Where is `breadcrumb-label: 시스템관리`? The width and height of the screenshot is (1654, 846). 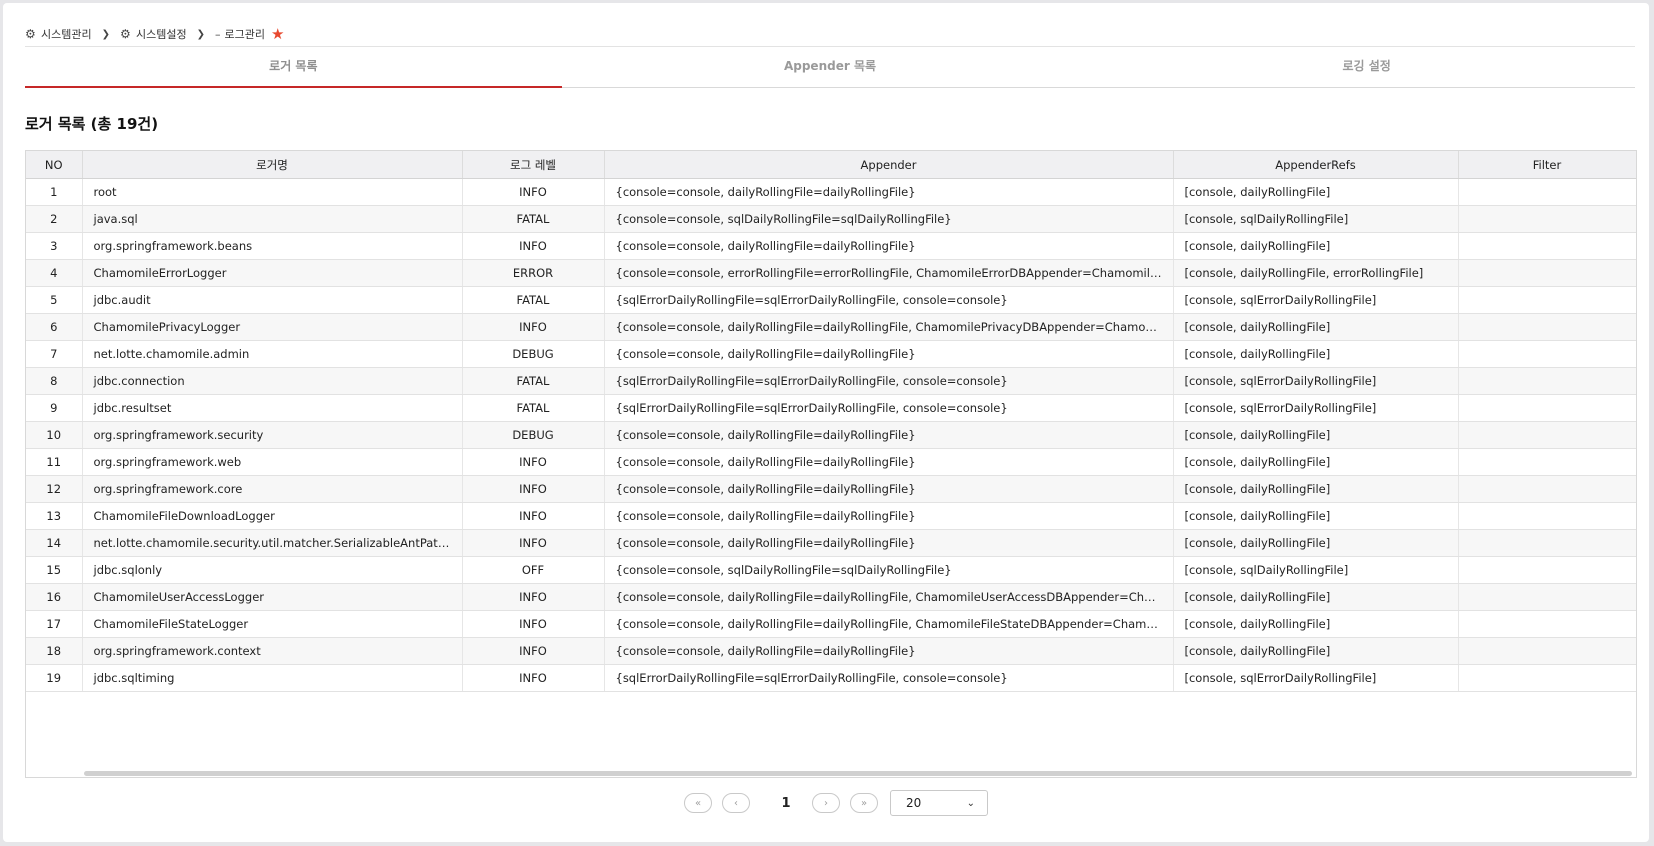 breadcrumb-label: 시스템관리 is located at coordinates (66, 34).